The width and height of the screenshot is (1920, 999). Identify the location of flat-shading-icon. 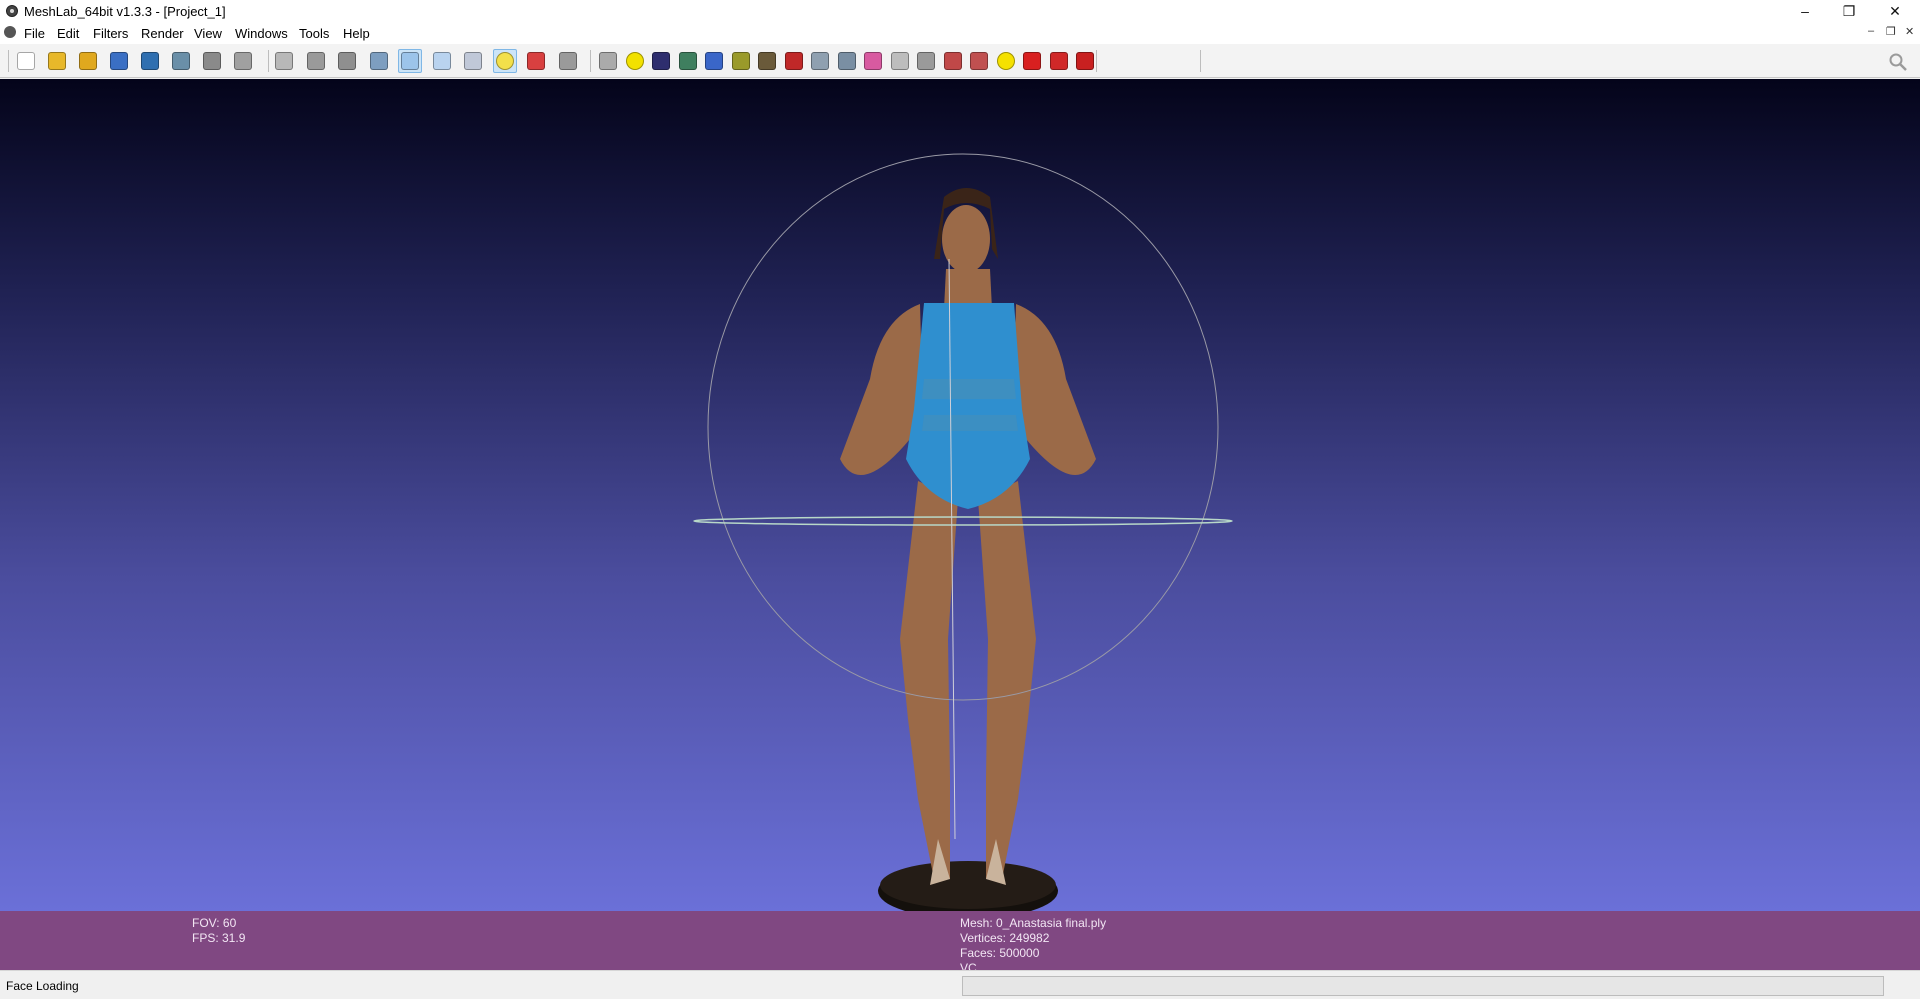
(410, 61).